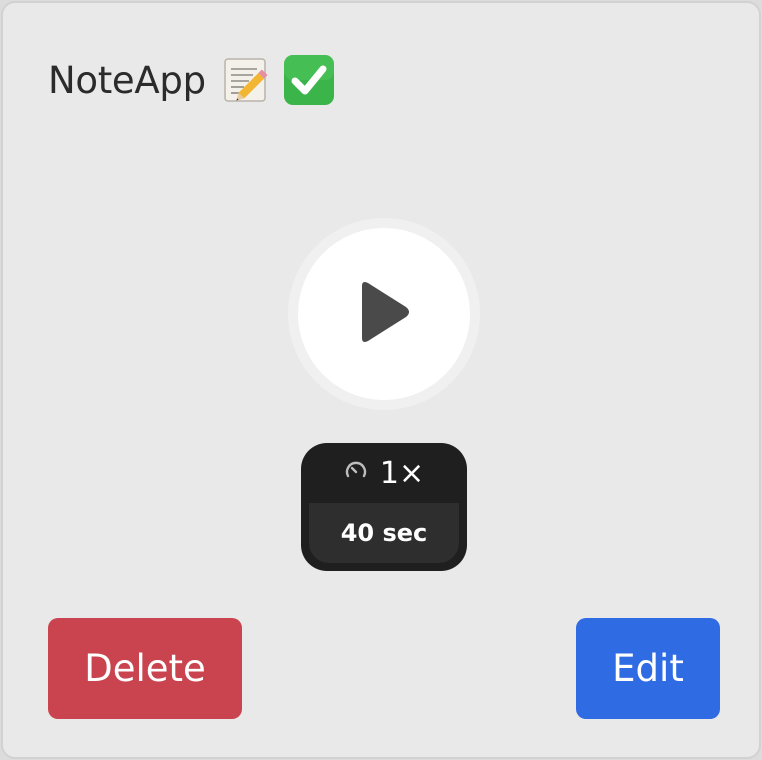  I want to click on app-title: NoteApp, so click(127, 80).